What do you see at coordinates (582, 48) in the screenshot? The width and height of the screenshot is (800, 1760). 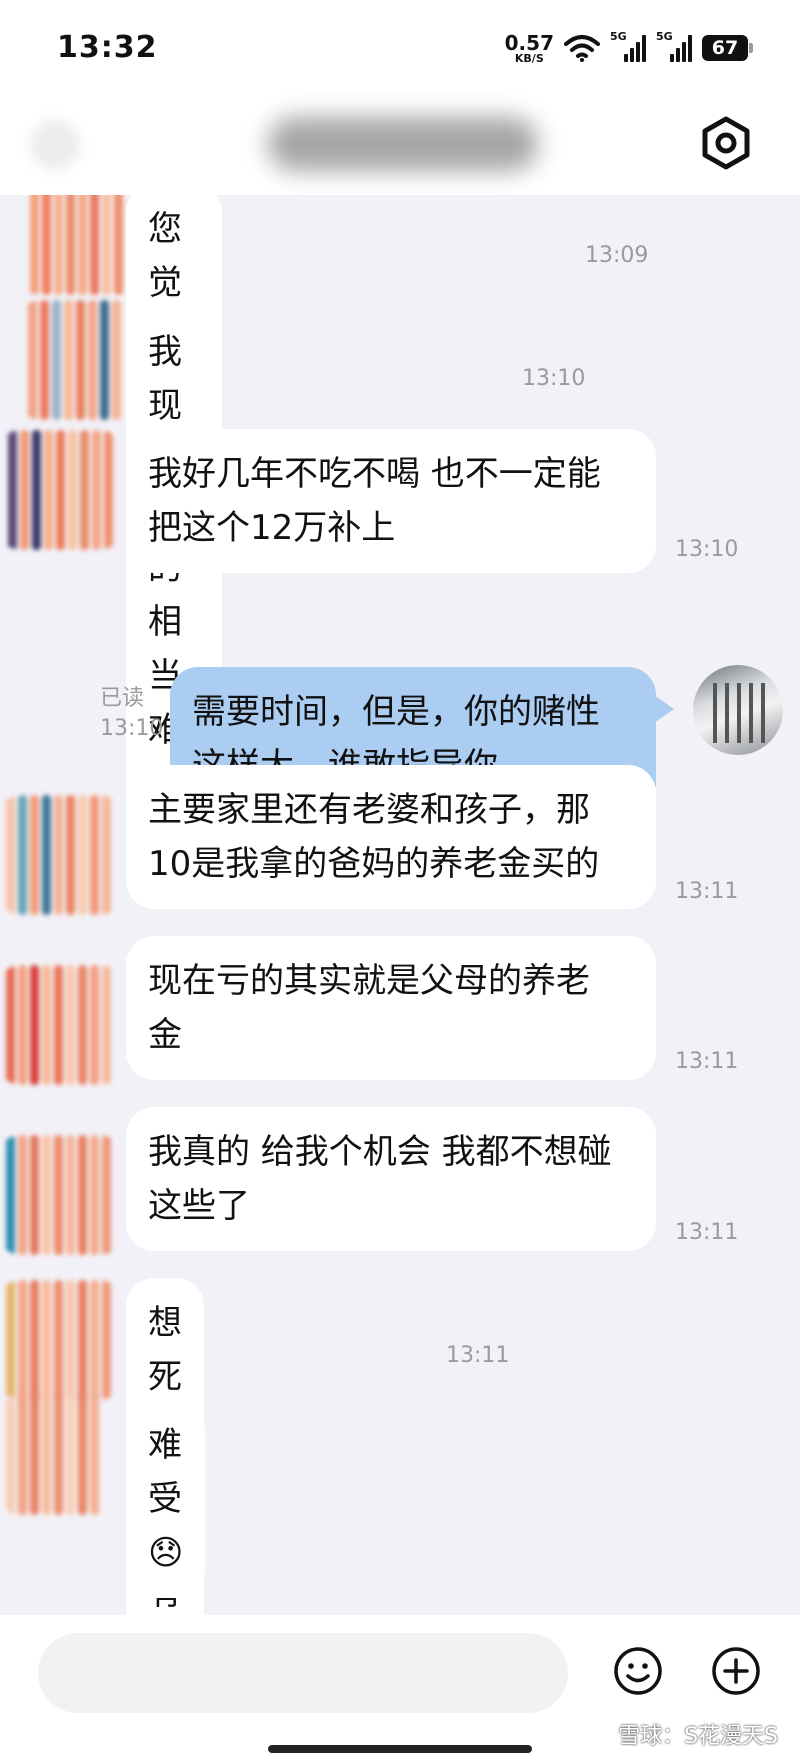 I see `wifi-icon` at bounding box center [582, 48].